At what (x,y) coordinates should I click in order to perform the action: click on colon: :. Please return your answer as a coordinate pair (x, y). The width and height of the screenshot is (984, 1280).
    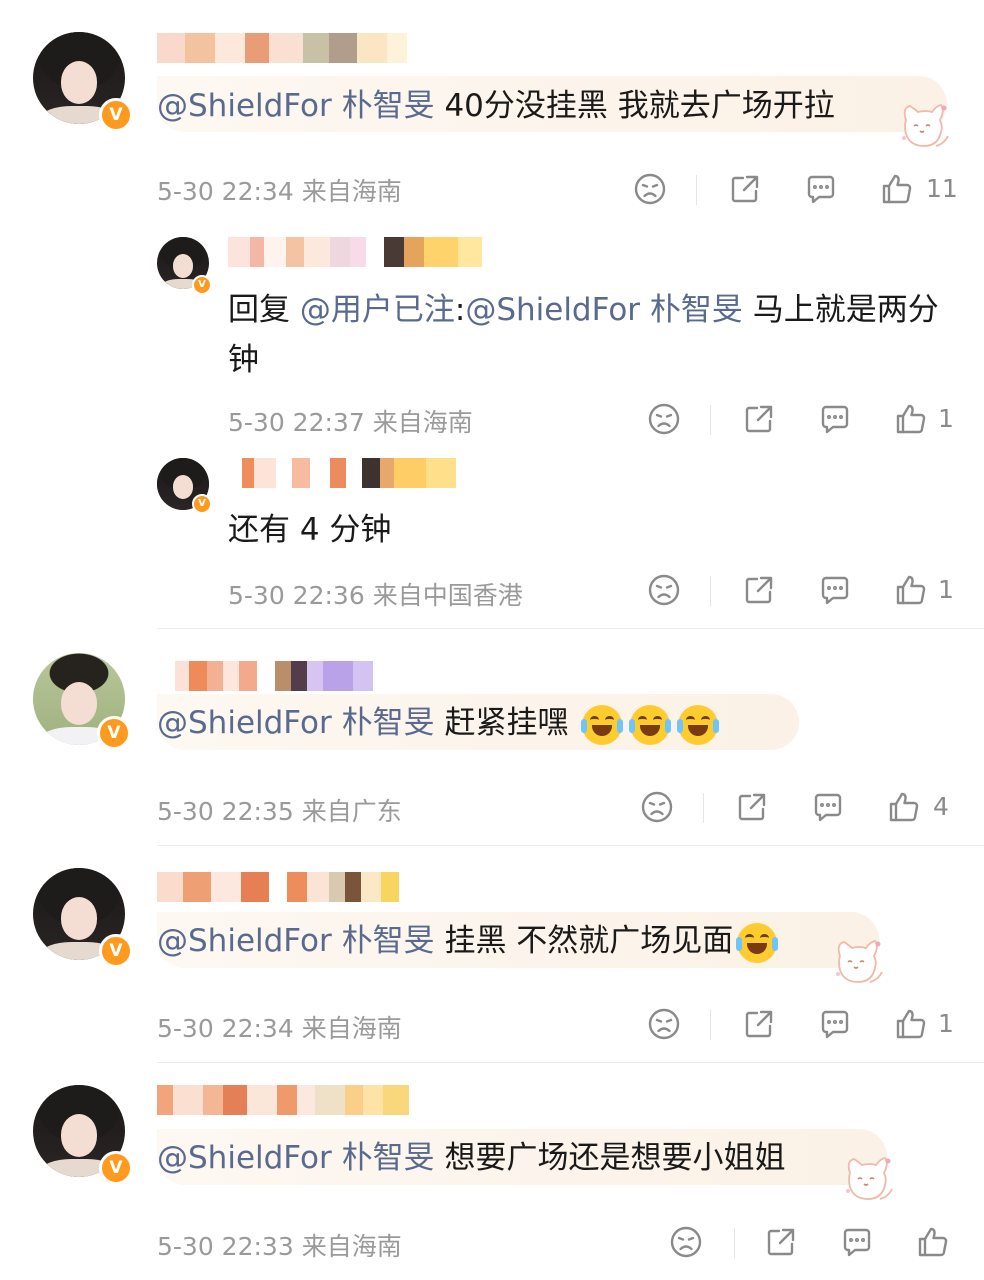
    Looking at the image, I should click on (460, 310).